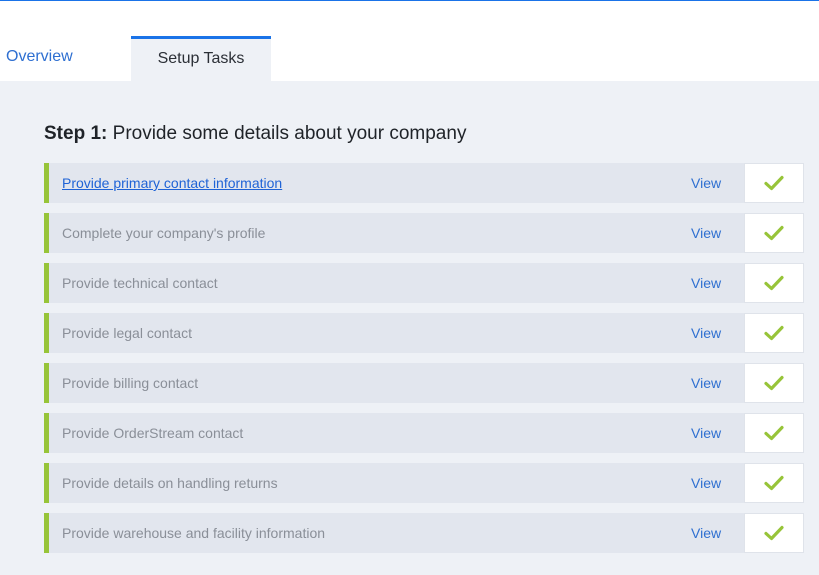 The image size is (819, 575). What do you see at coordinates (424, 383) in the screenshot?
I see `task-row: Provide billing contact View` at bounding box center [424, 383].